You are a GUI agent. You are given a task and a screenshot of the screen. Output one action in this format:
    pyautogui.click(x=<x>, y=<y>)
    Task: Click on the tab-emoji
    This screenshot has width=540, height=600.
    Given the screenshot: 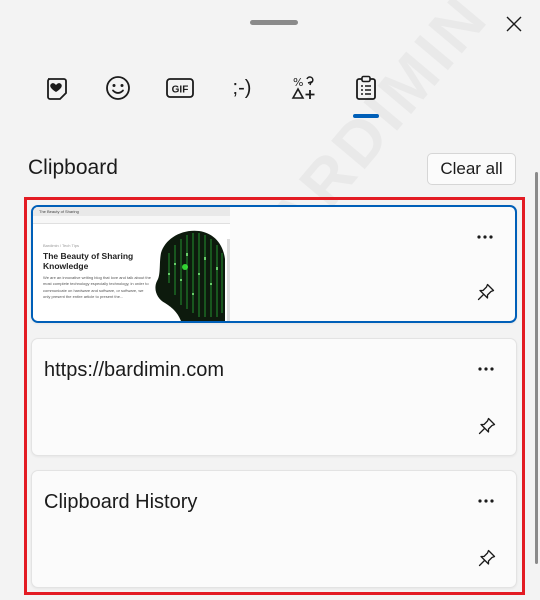 What is the action you would take?
    pyautogui.click(x=118, y=88)
    